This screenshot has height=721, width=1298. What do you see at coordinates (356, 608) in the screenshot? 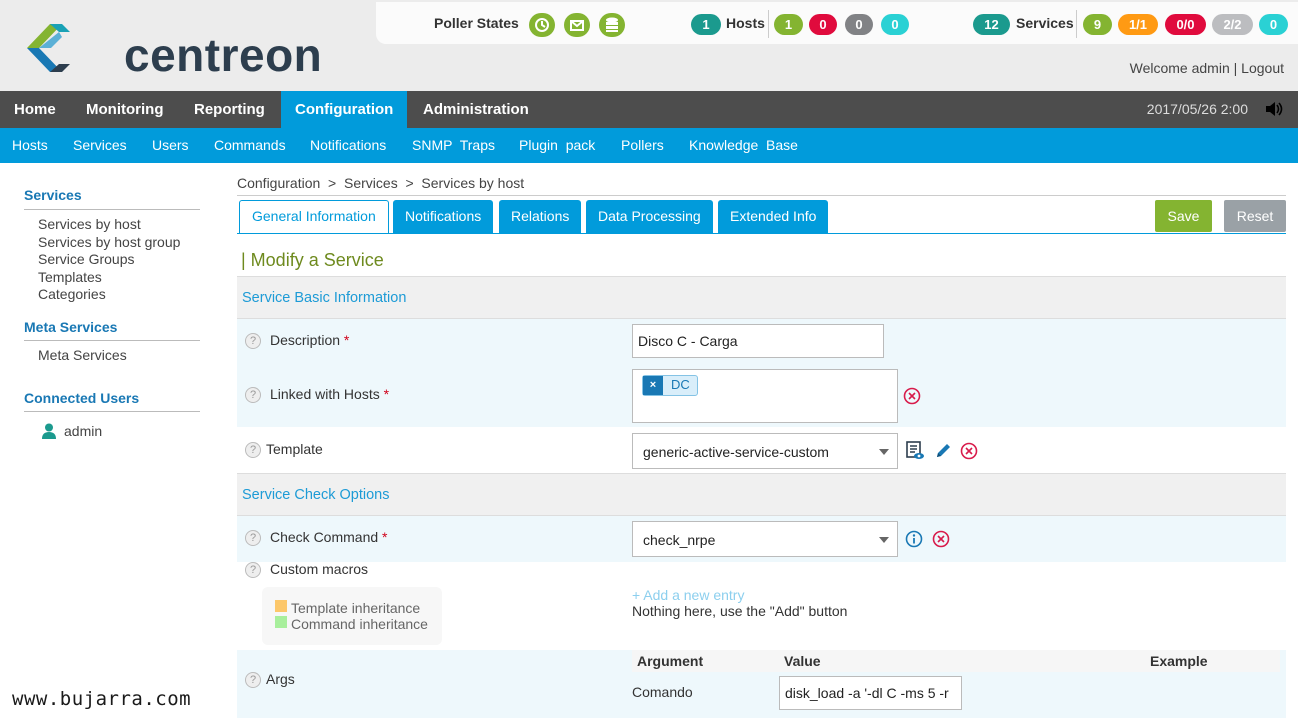
I see `template-inheritance-text: Template inheritance` at bounding box center [356, 608].